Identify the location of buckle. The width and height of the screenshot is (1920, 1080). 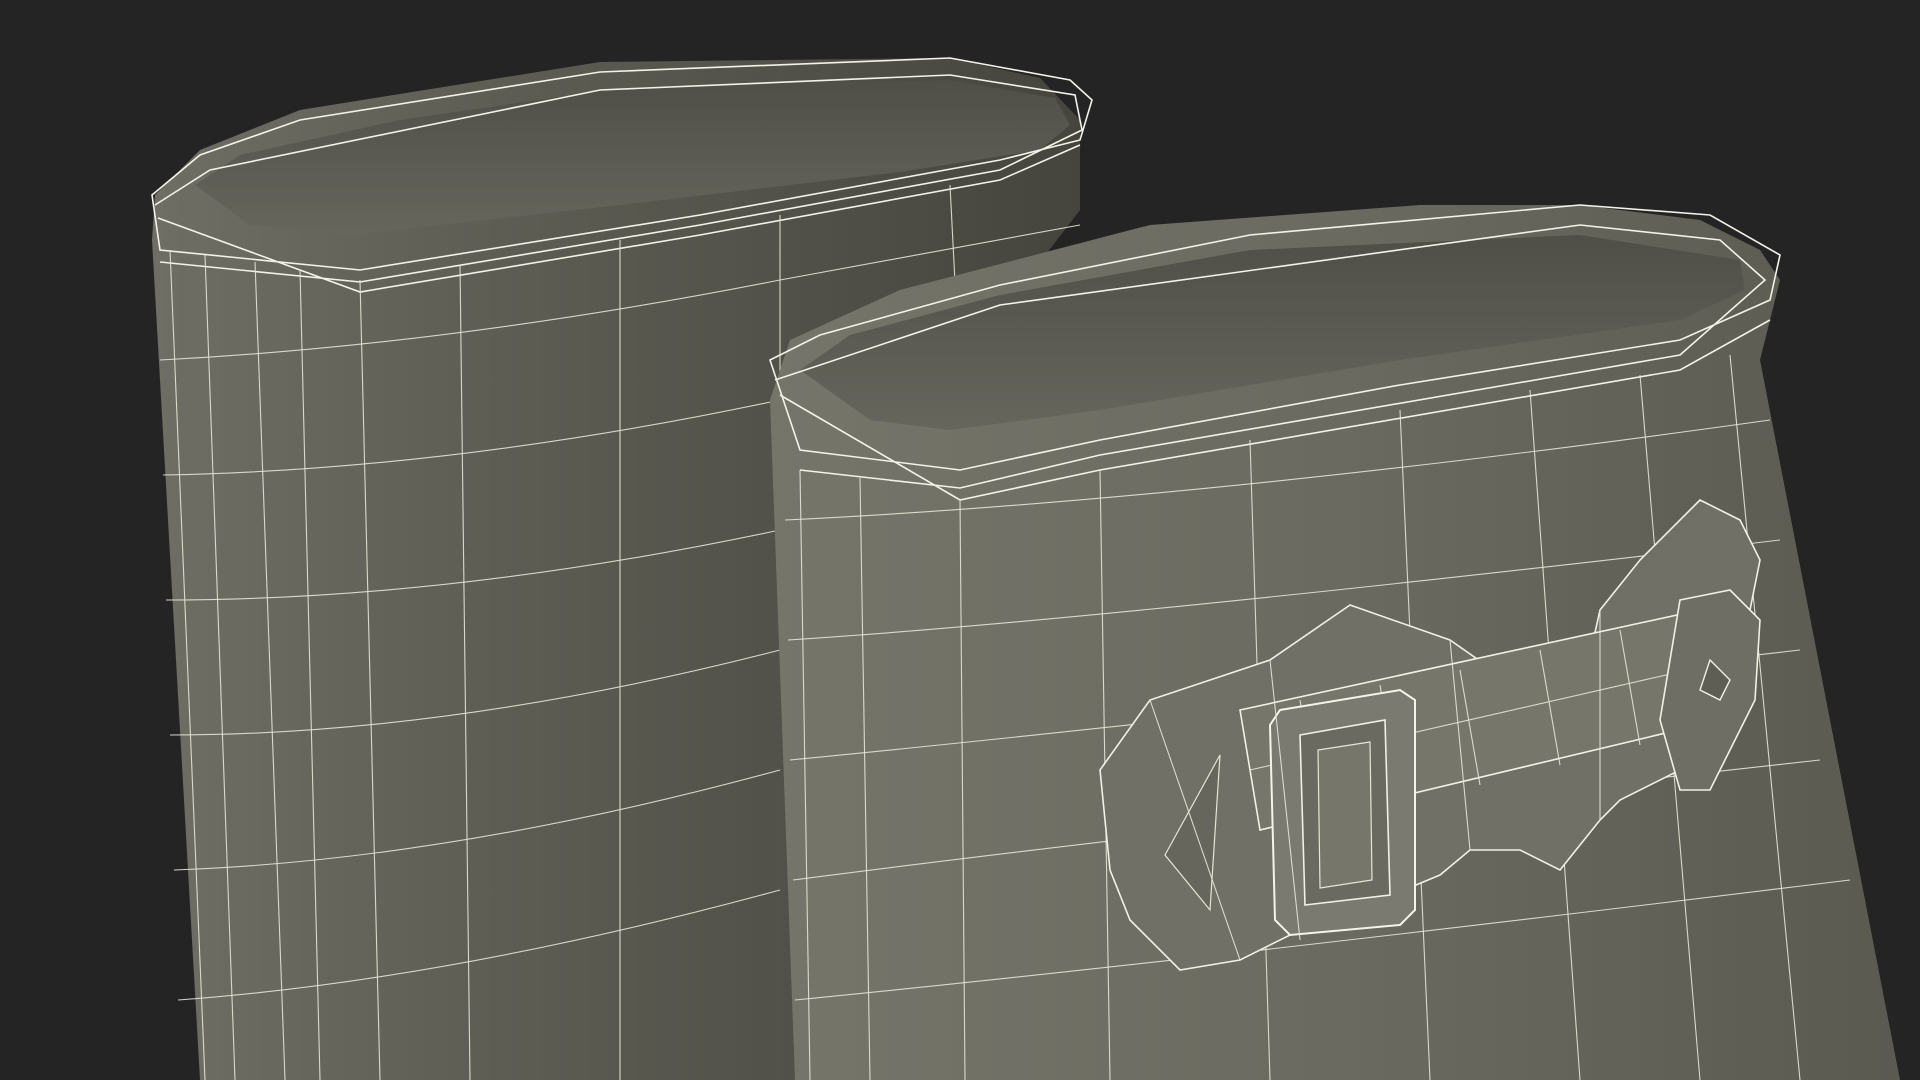
(1342, 812).